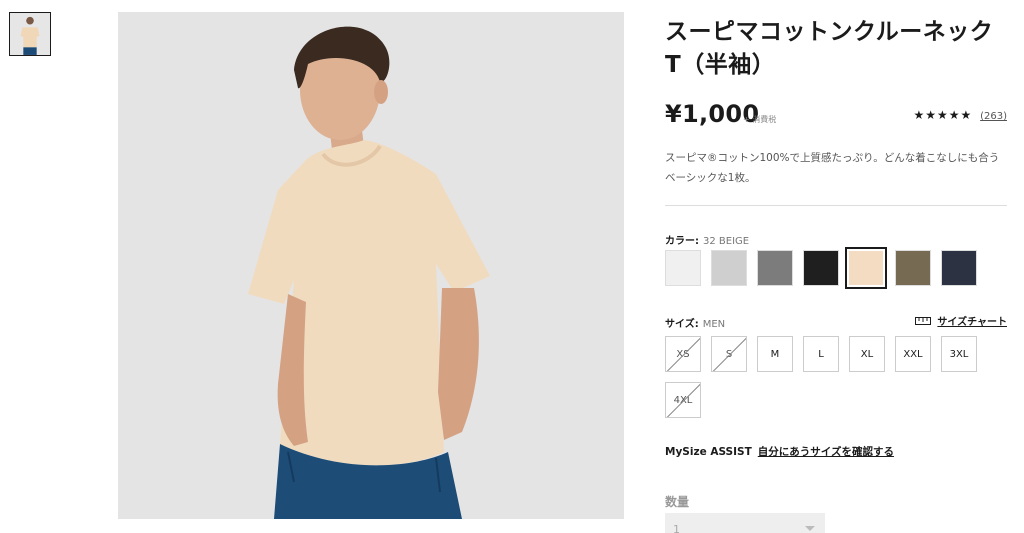 The image size is (1024, 533). I want to click on ruler-icon, so click(923, 320).